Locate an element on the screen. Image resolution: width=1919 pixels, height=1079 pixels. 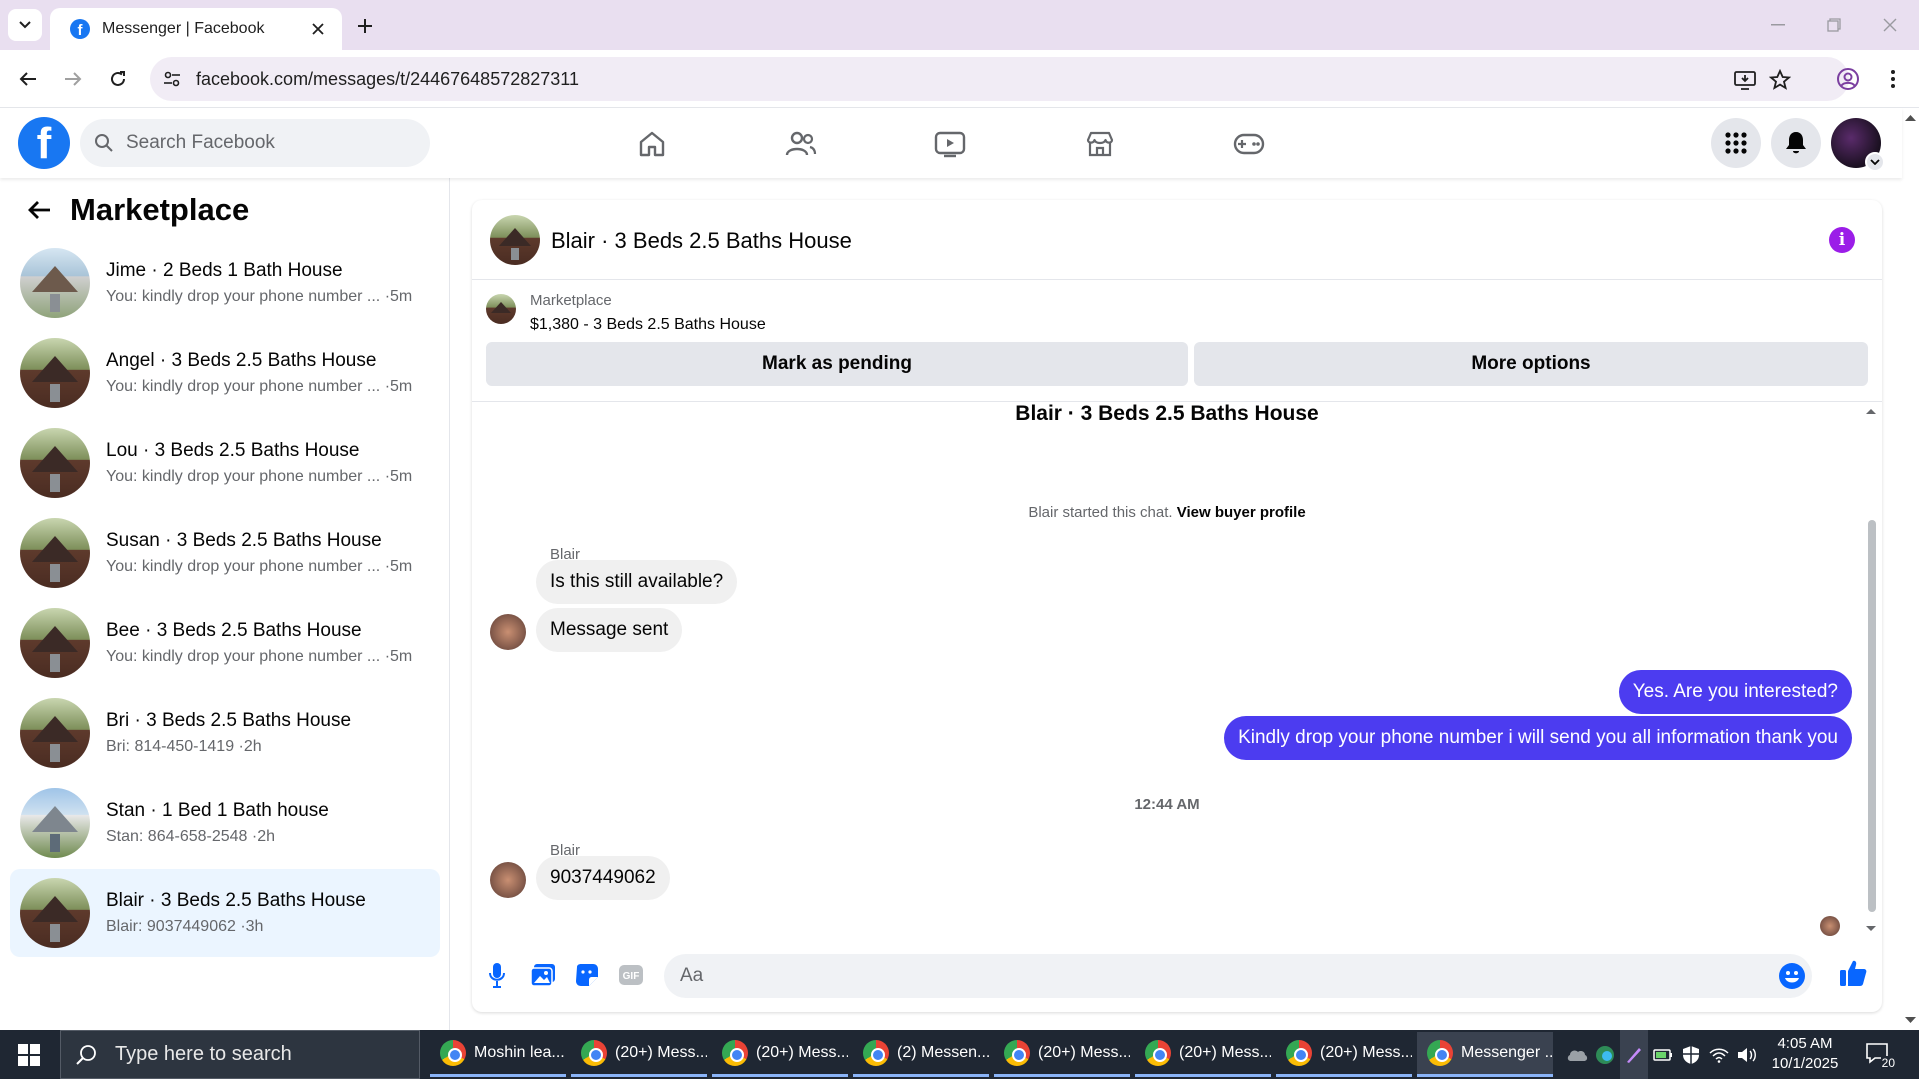
system-clock: 4:05 AM 10/1/2025 is located at coordinates (1805, 1054).